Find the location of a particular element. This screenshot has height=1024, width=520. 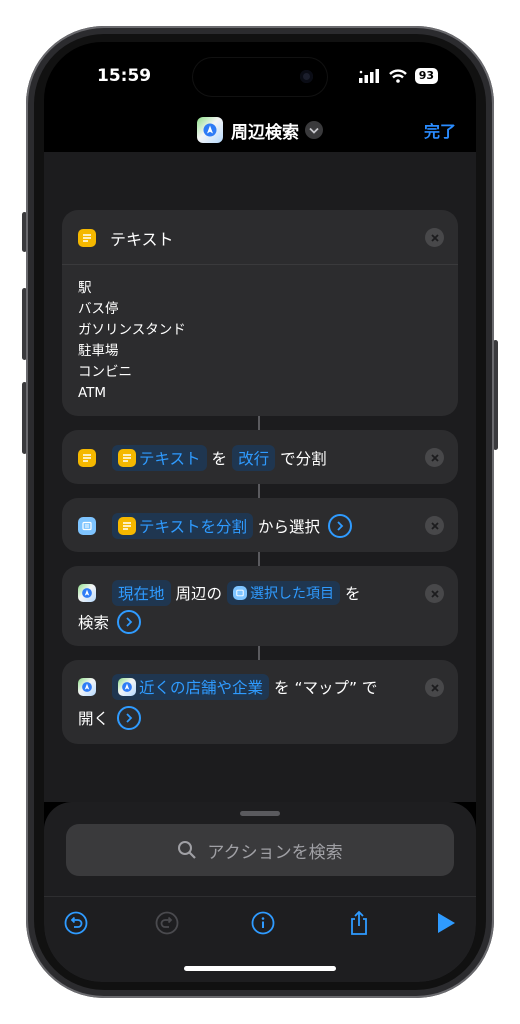

action-word: を “マップ” で is located at coordinates (326, 688).